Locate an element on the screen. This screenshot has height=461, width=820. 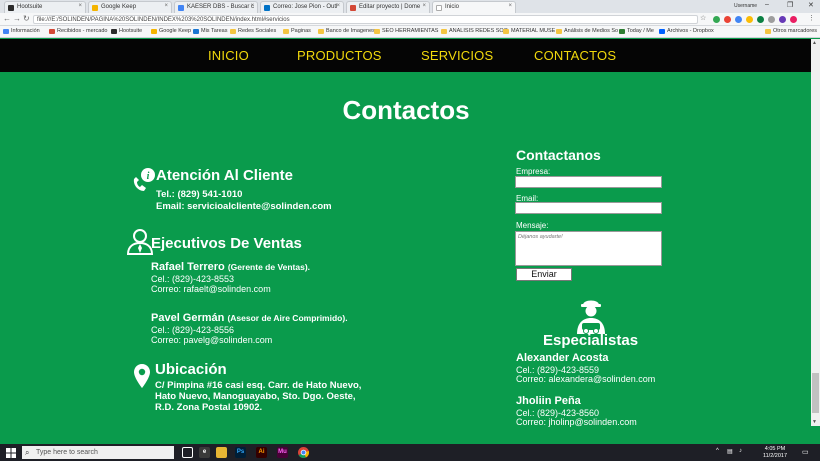
bookmark-item: Google Keep is located at coordinates (171, 31).